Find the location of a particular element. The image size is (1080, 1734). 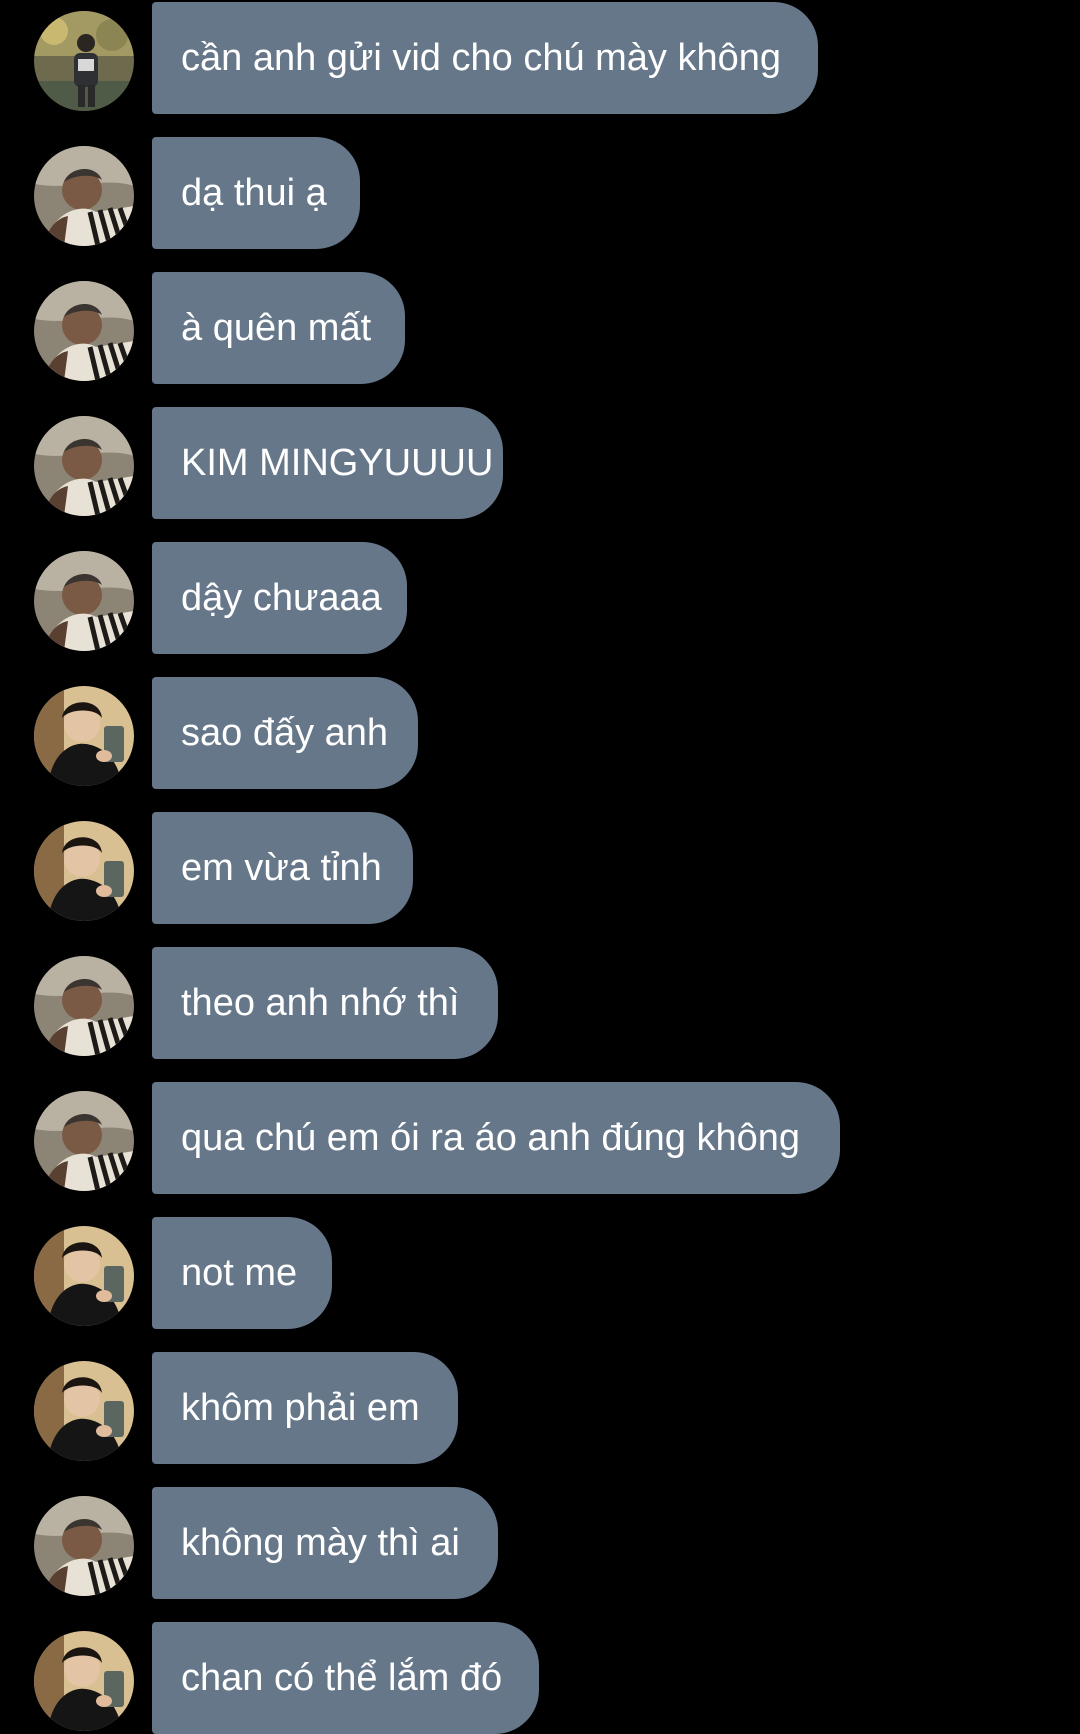

message-row: qua chú em ói ra áo anh đúng không is located at coordinates (540, 1138).